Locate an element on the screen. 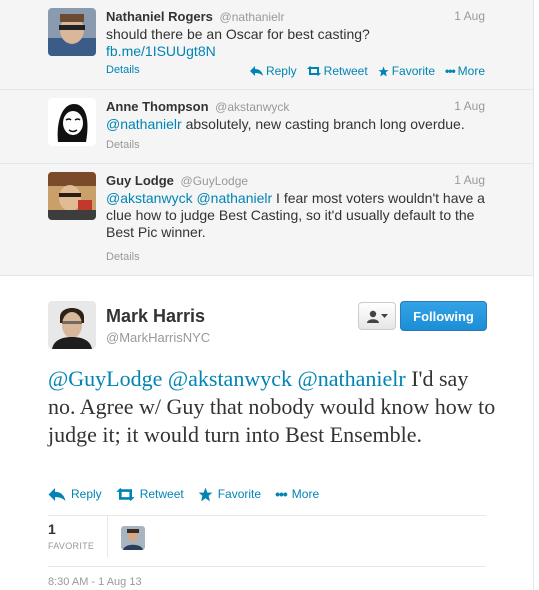 This screenshot has width=539, height=590. user-actions-dropdown is located at coordinates (377, 316).